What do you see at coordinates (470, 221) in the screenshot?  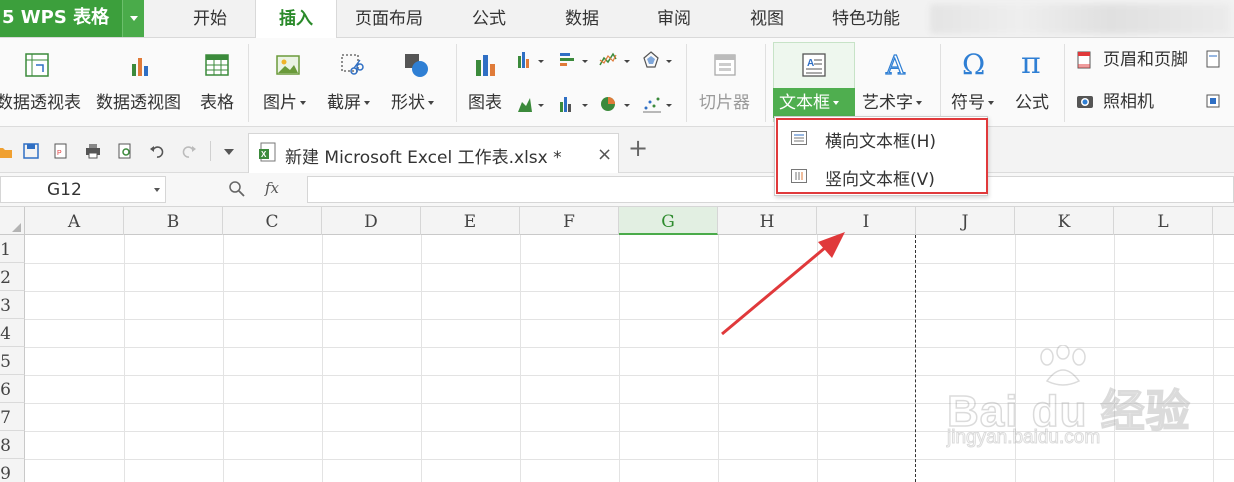 I see `column-header: E` at bounding box center [470, 221].